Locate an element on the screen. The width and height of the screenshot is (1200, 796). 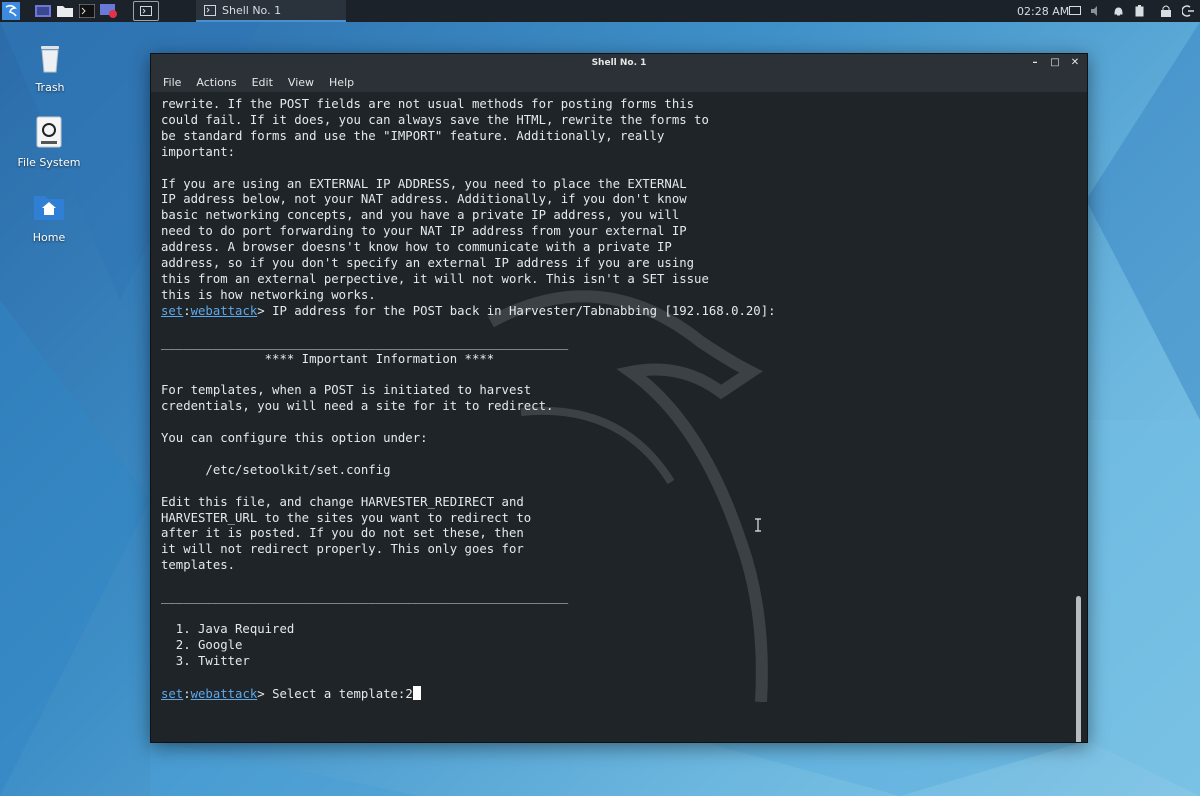
terminal-input: 2 is located at coordinates (408, 694).